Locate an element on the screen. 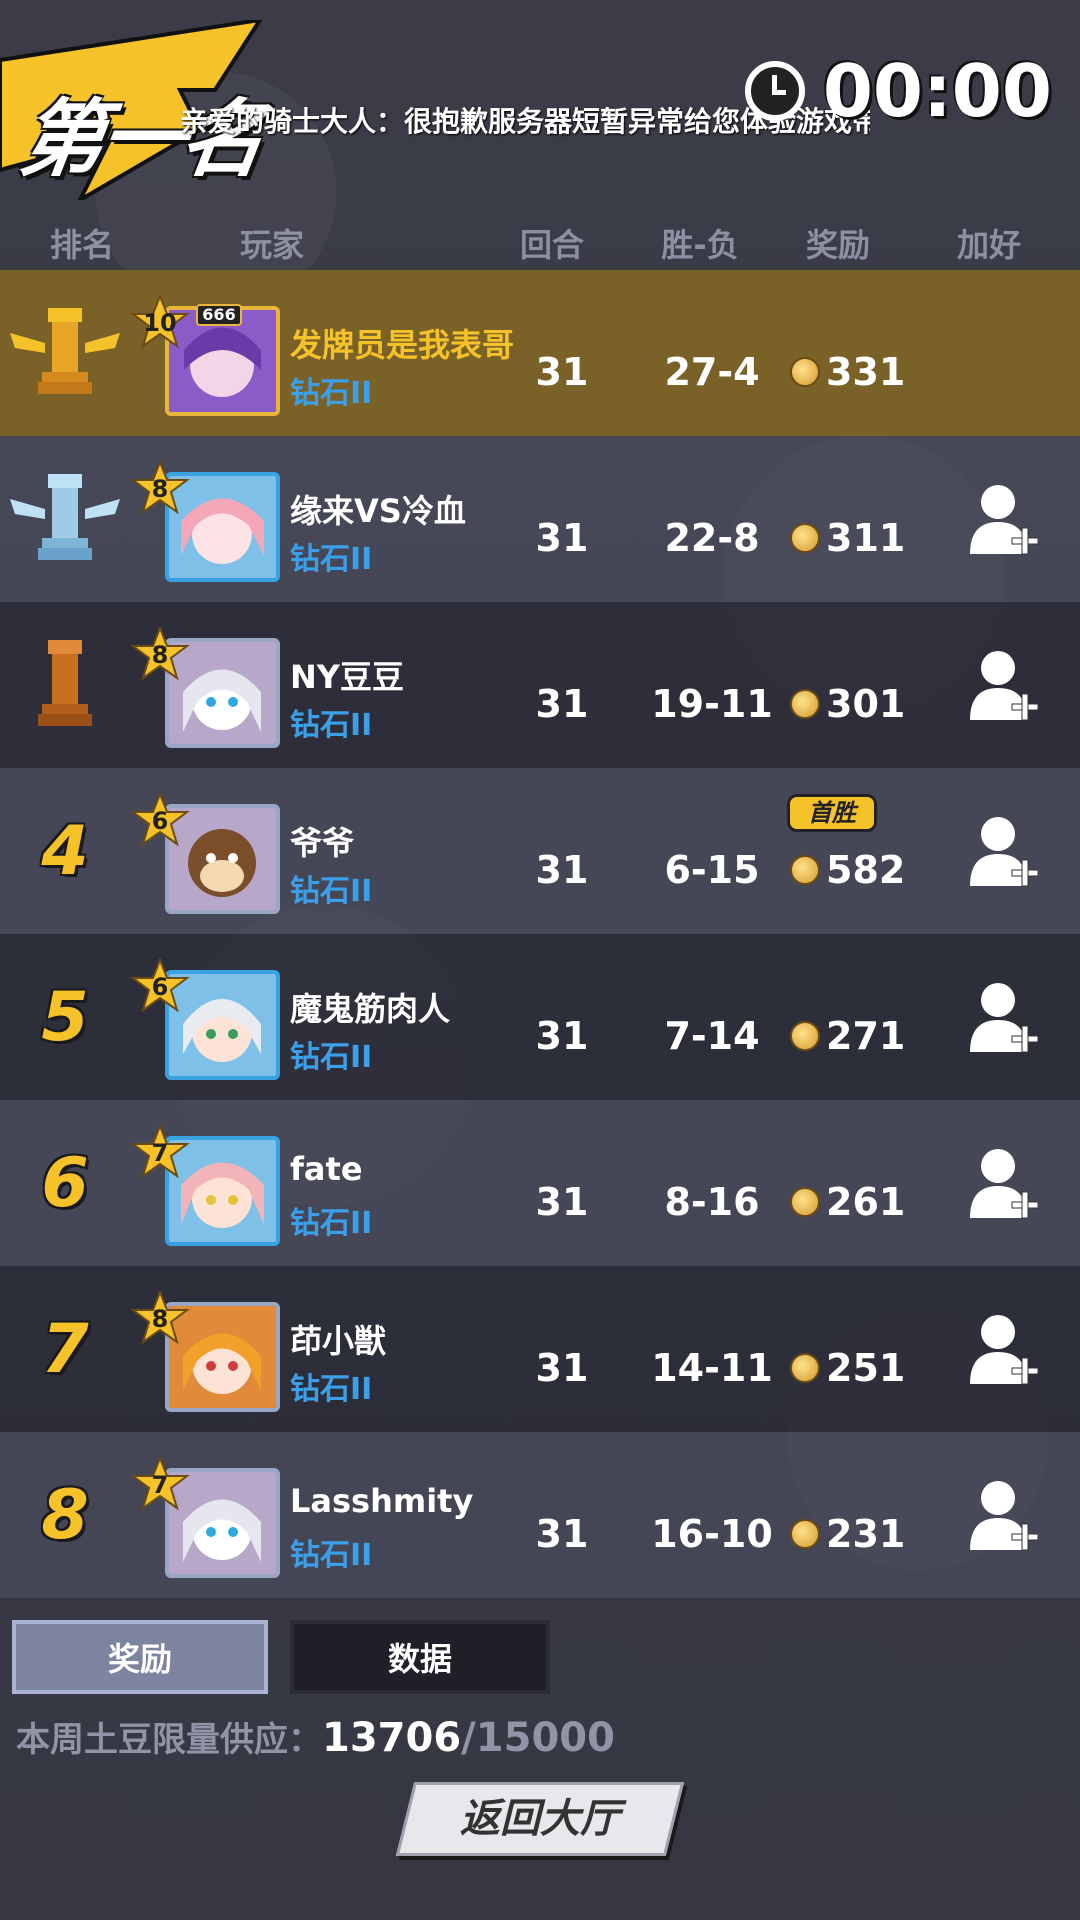 Image resolution: width=1080 pixels, height=1920 pixels. winloss-value: 16-10 is located at coordinates (712, 1534).